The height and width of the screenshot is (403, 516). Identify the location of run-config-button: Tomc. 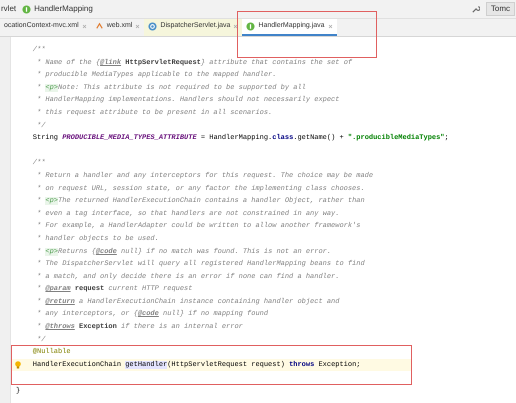
(500, 9).